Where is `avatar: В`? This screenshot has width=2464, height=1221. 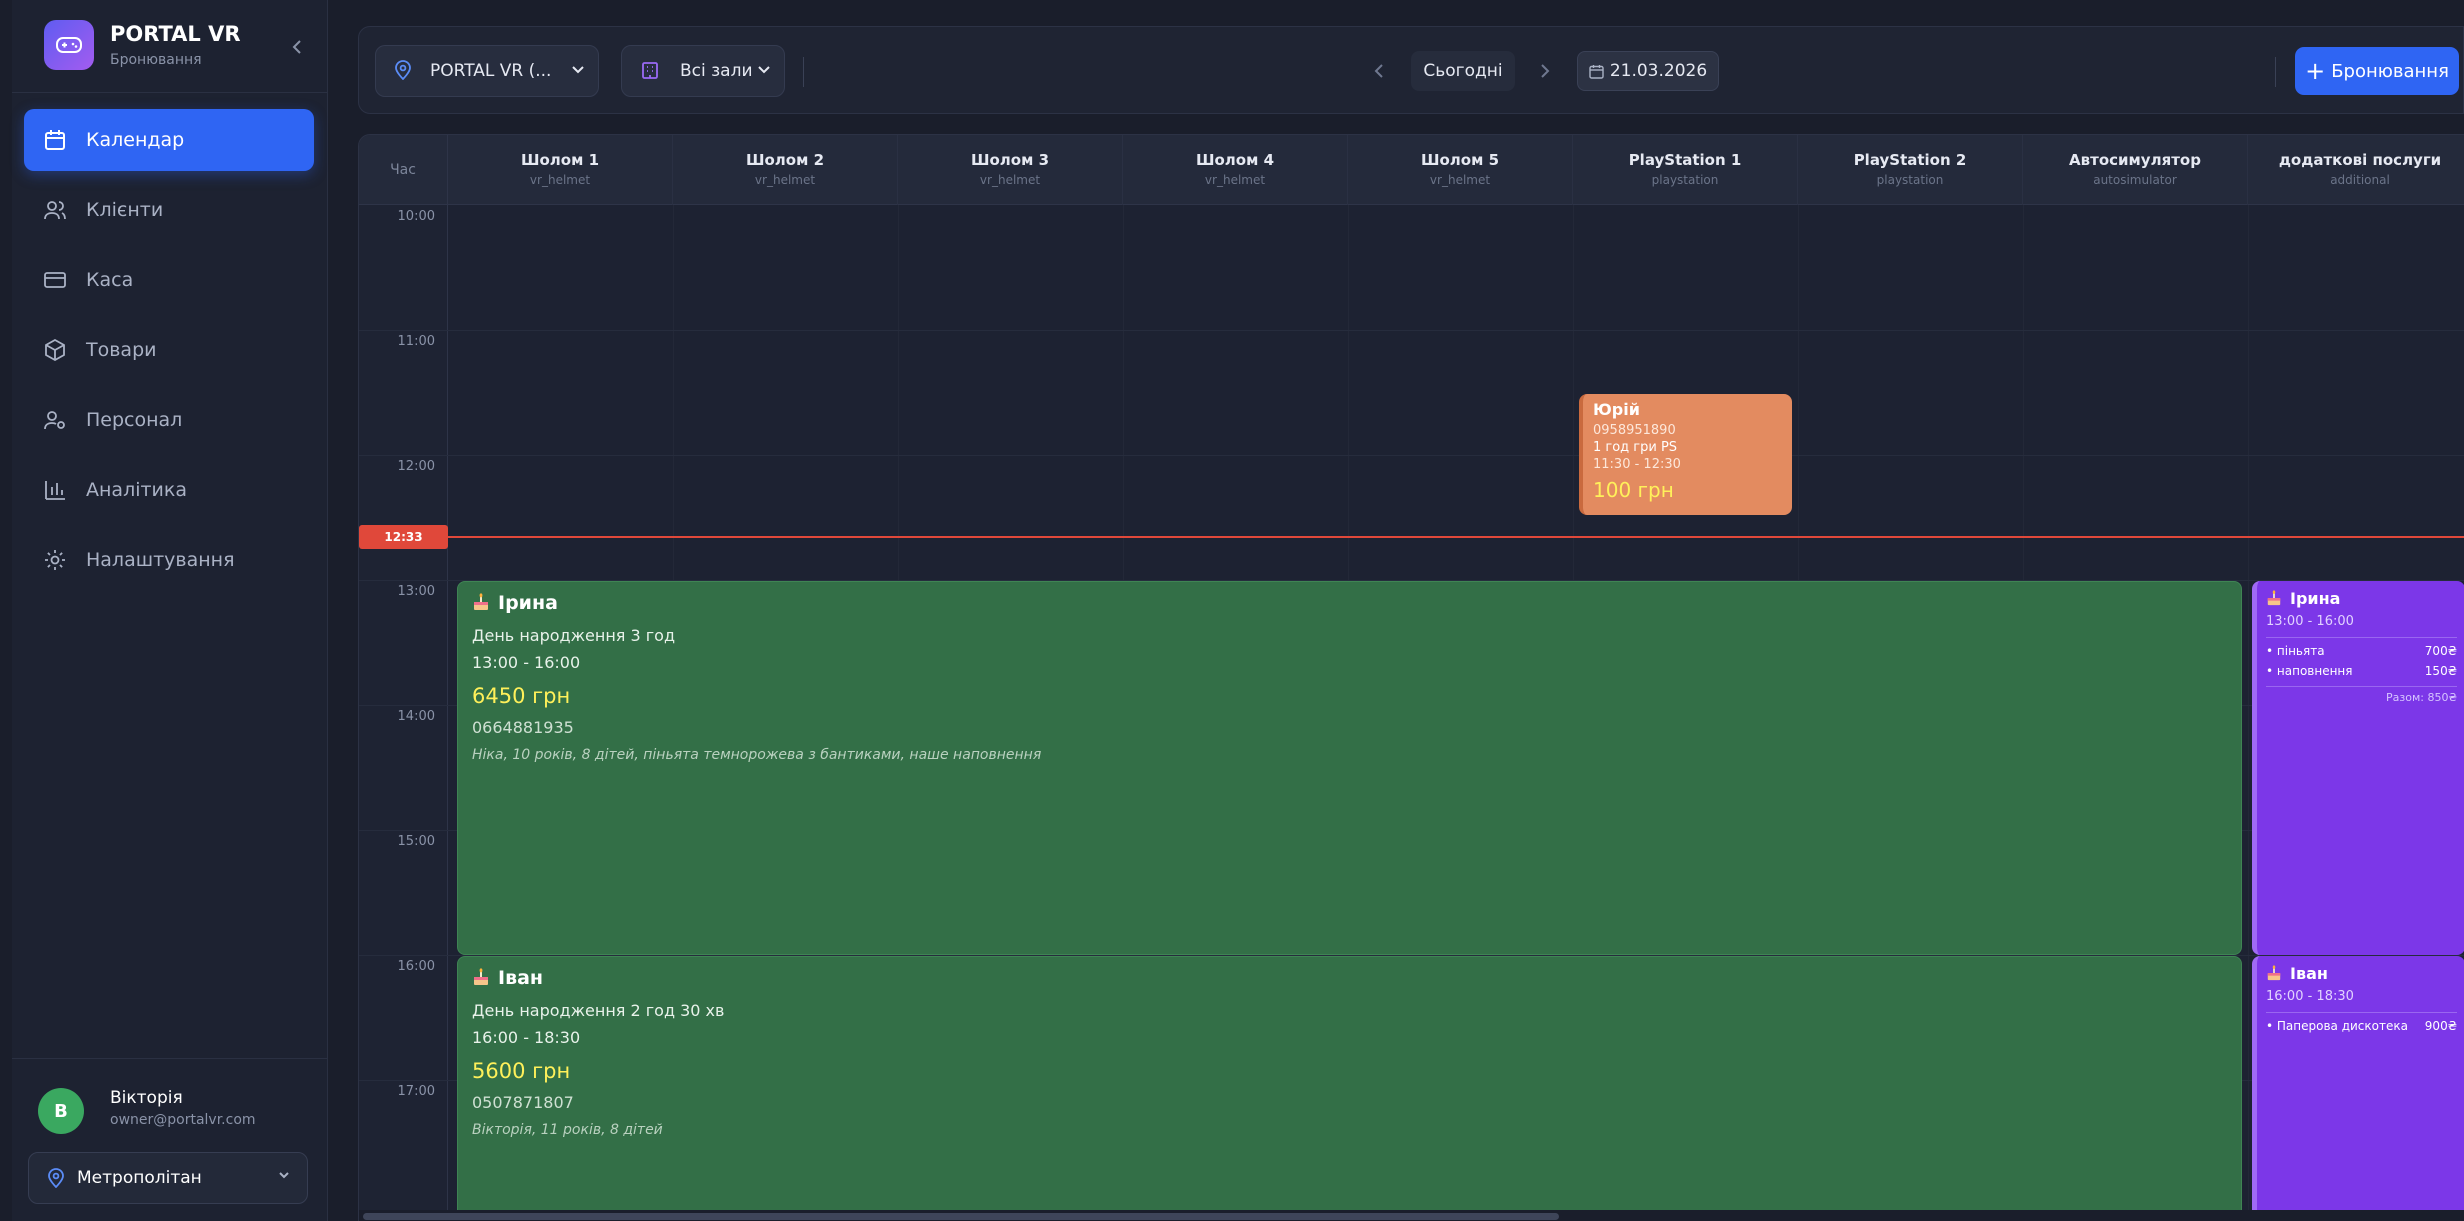
avatar: В is located at coordinates (61, 1111).